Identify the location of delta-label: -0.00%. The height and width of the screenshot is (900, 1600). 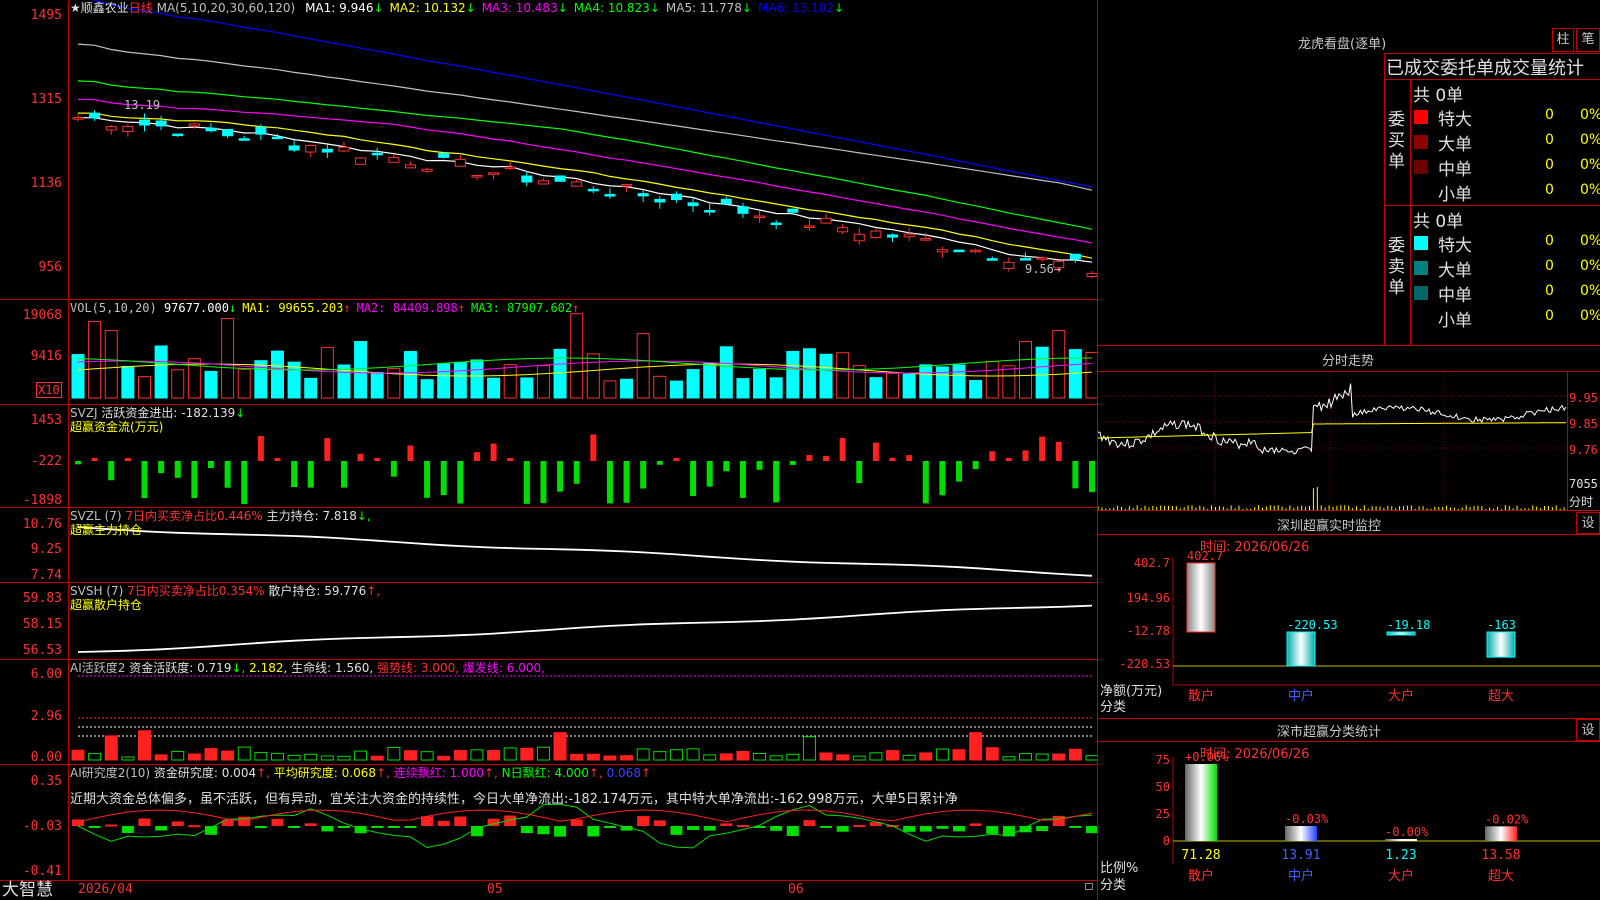
(1407, 832).